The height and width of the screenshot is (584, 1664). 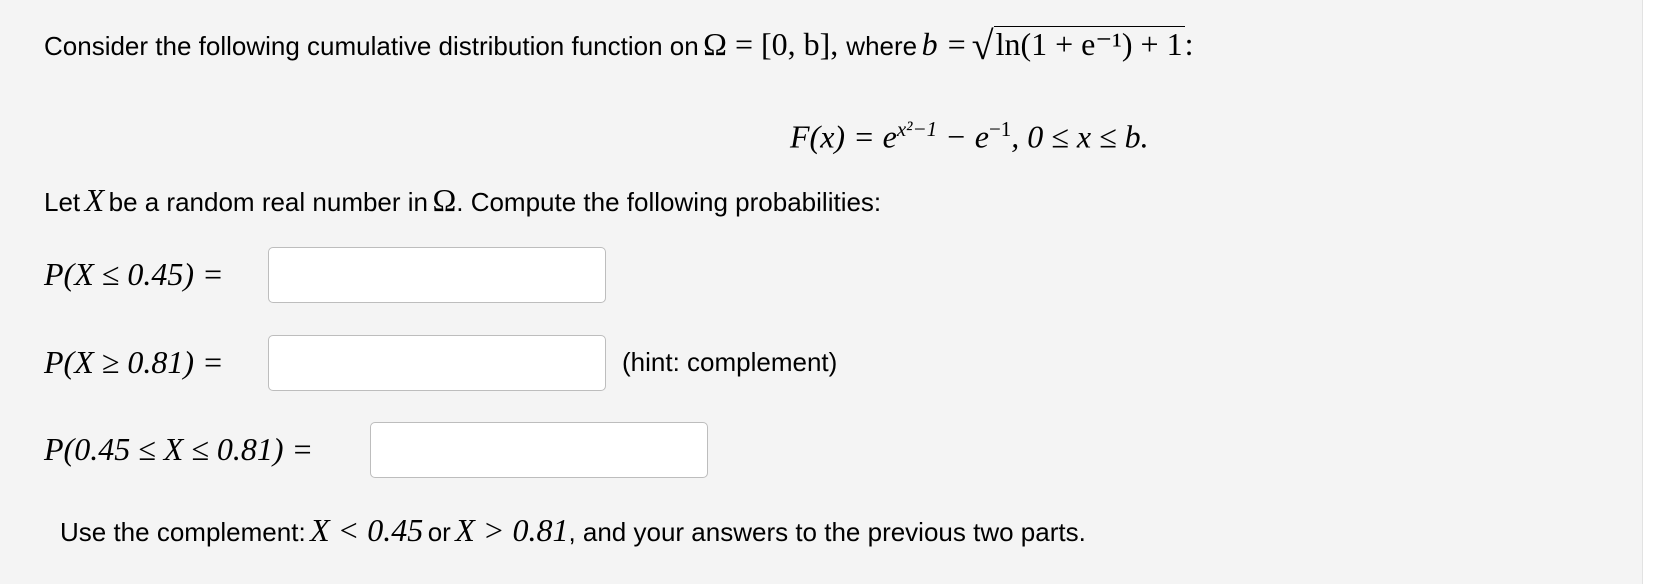 I want to click on intro-where: where, so click(x=882, y=46).